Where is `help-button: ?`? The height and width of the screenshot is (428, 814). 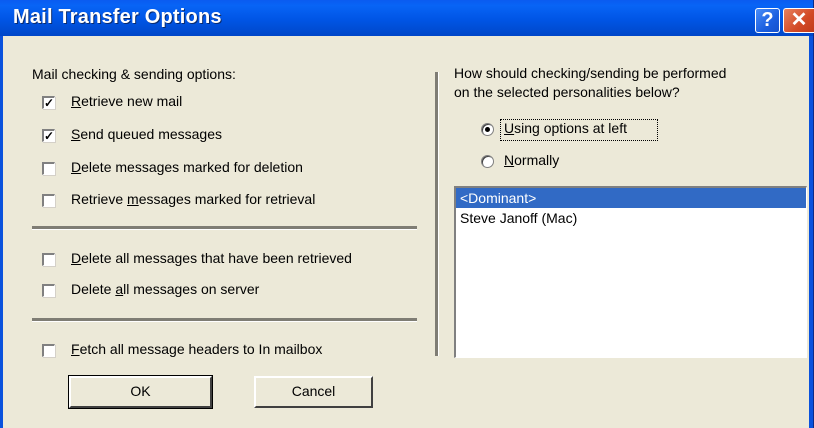
help-button: ? is located at coordinates (767, 20).